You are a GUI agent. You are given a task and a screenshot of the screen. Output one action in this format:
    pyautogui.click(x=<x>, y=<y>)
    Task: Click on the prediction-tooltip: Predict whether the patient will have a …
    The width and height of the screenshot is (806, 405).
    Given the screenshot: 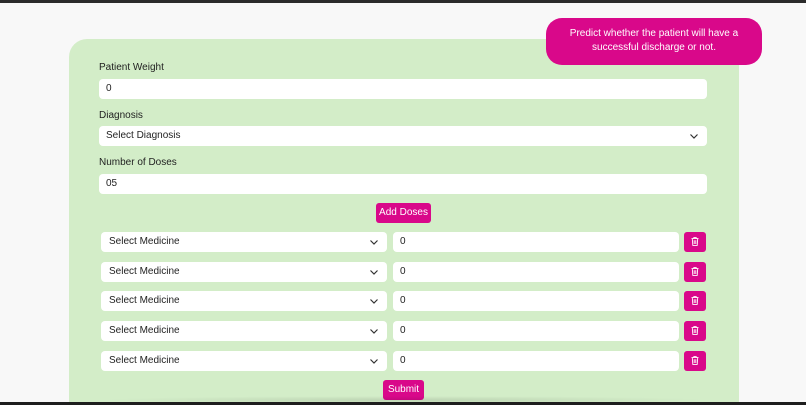 What is the action you would take?
    pyautogui.click(x=654, y=41)
    